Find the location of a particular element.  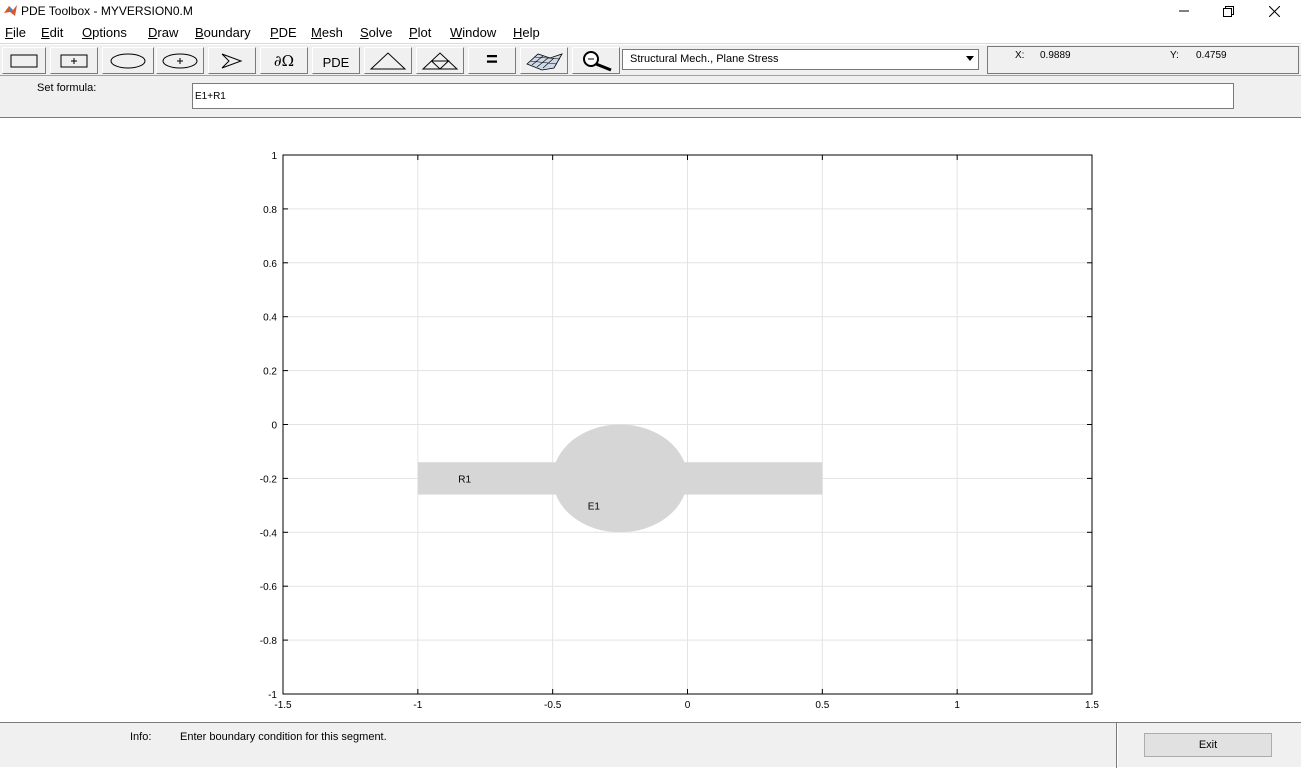

solve-pde-button: = is located at coordinates (492, 60).